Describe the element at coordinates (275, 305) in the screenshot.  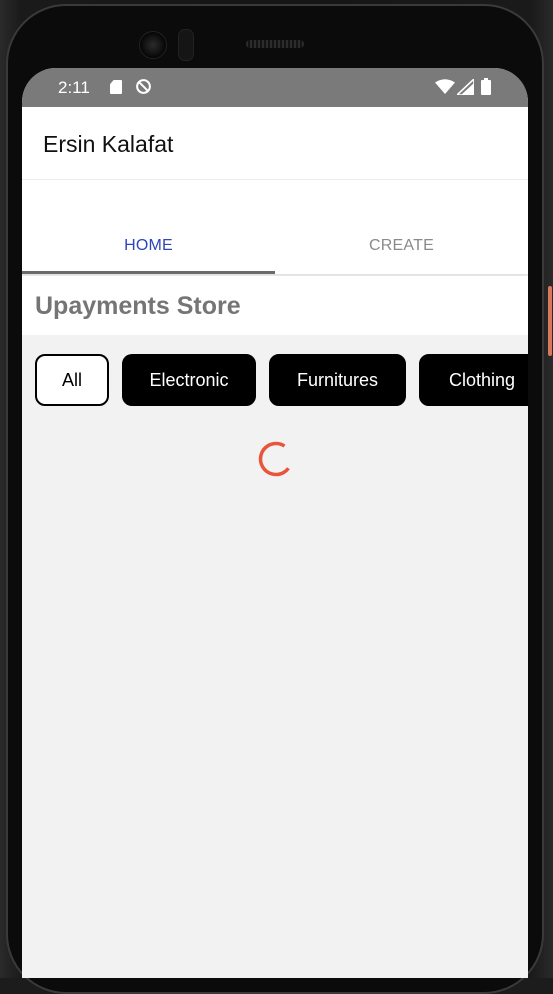
I see `store-header: Upayments Store` at that location.